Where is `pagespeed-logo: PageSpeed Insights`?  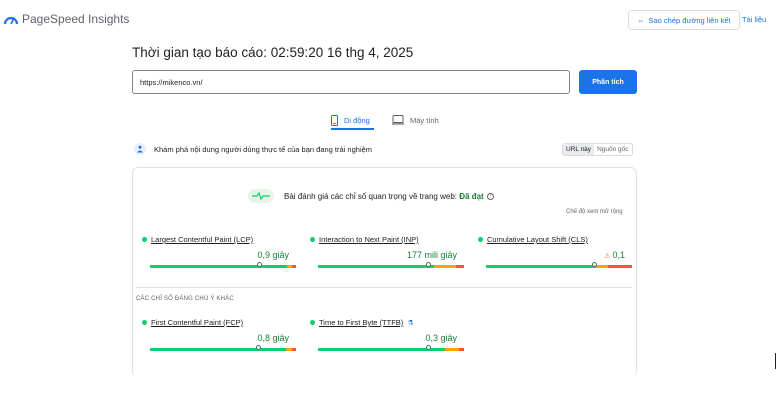
pagespeed-logo: PageSpeed Insights is located at coordinates (66, 19).